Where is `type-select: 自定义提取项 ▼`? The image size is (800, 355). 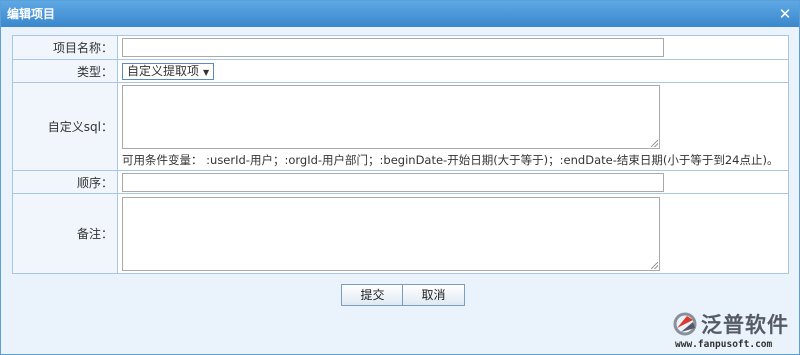
type-select: 自定义提取项 ▼ is located at coordinates (168, 71).